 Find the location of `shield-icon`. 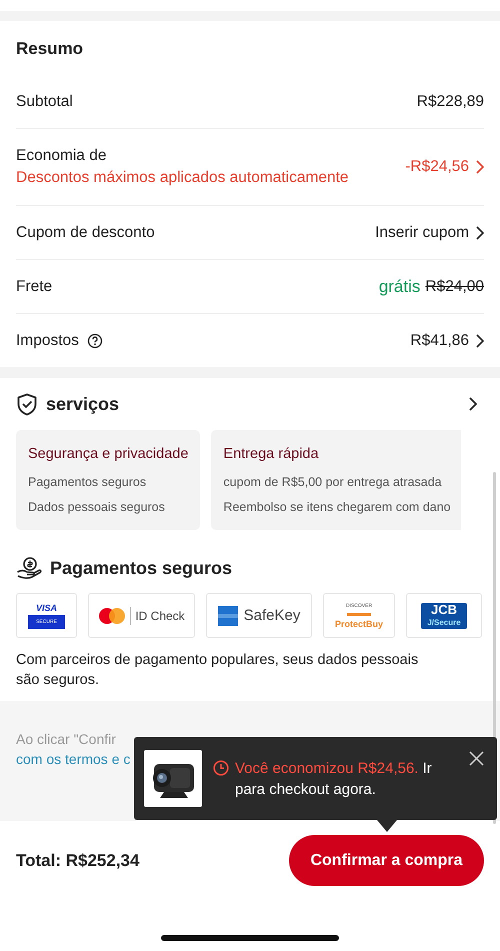

shield-icon is located at coordinates (27, 404).